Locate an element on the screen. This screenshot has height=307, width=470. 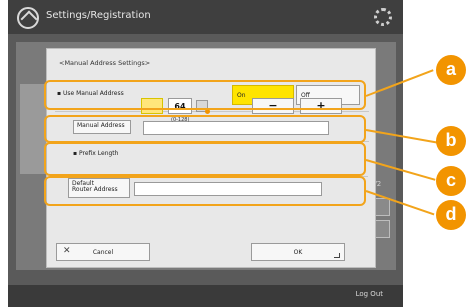
close-icon: ✕ is located at coordinates (67, 251).